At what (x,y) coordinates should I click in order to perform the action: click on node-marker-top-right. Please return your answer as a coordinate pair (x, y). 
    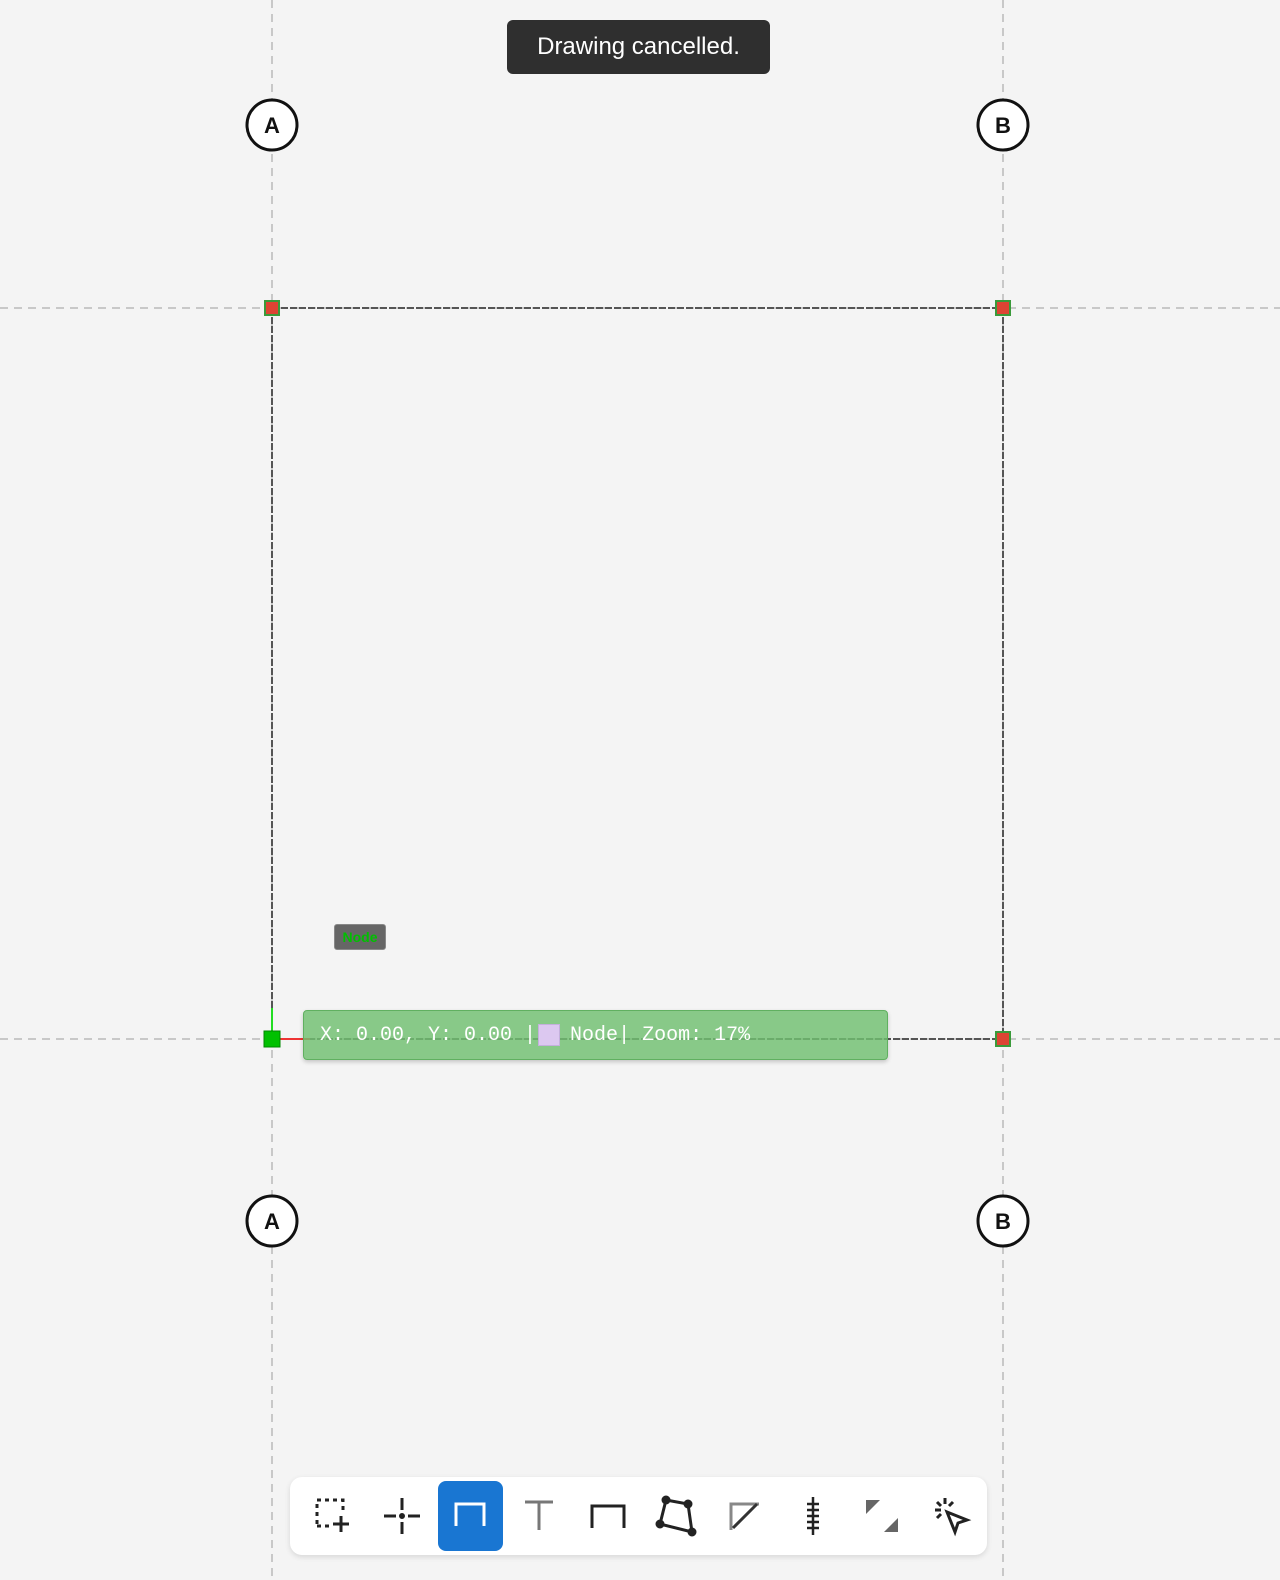
    Looking at the image, I should click on (1003, 308).